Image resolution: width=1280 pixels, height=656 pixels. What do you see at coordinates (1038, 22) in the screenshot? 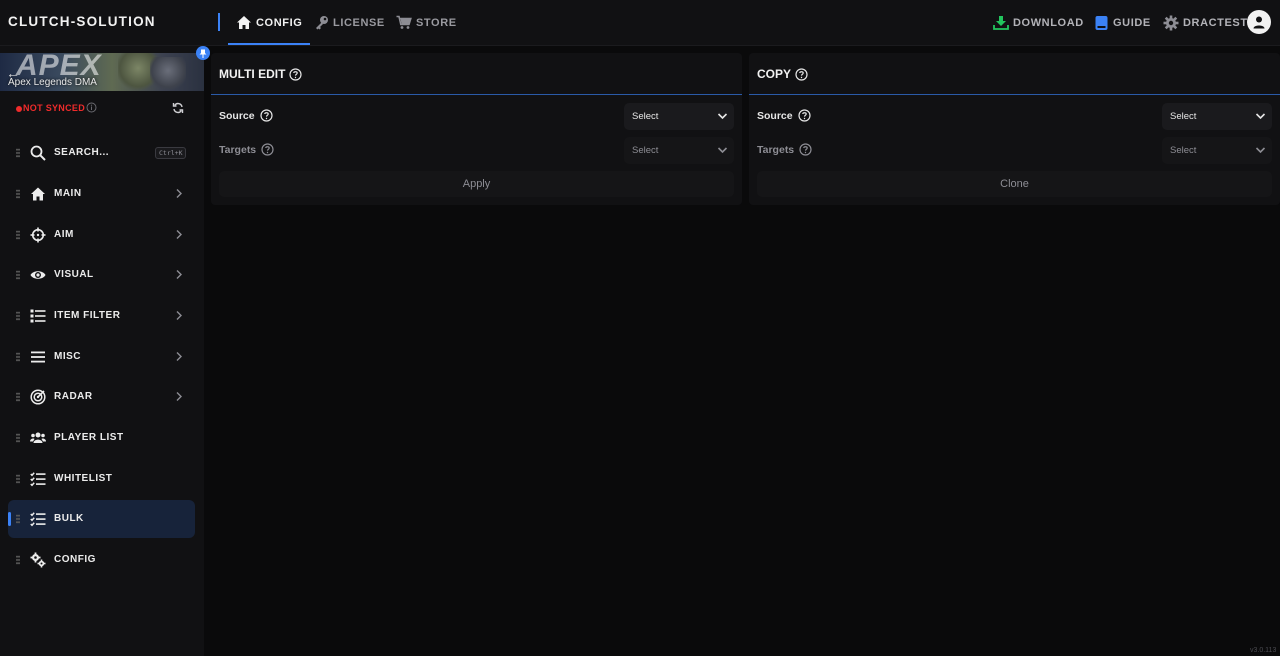
I see `download-button: DOWNLOAD` at bounding box center [1038, 22].